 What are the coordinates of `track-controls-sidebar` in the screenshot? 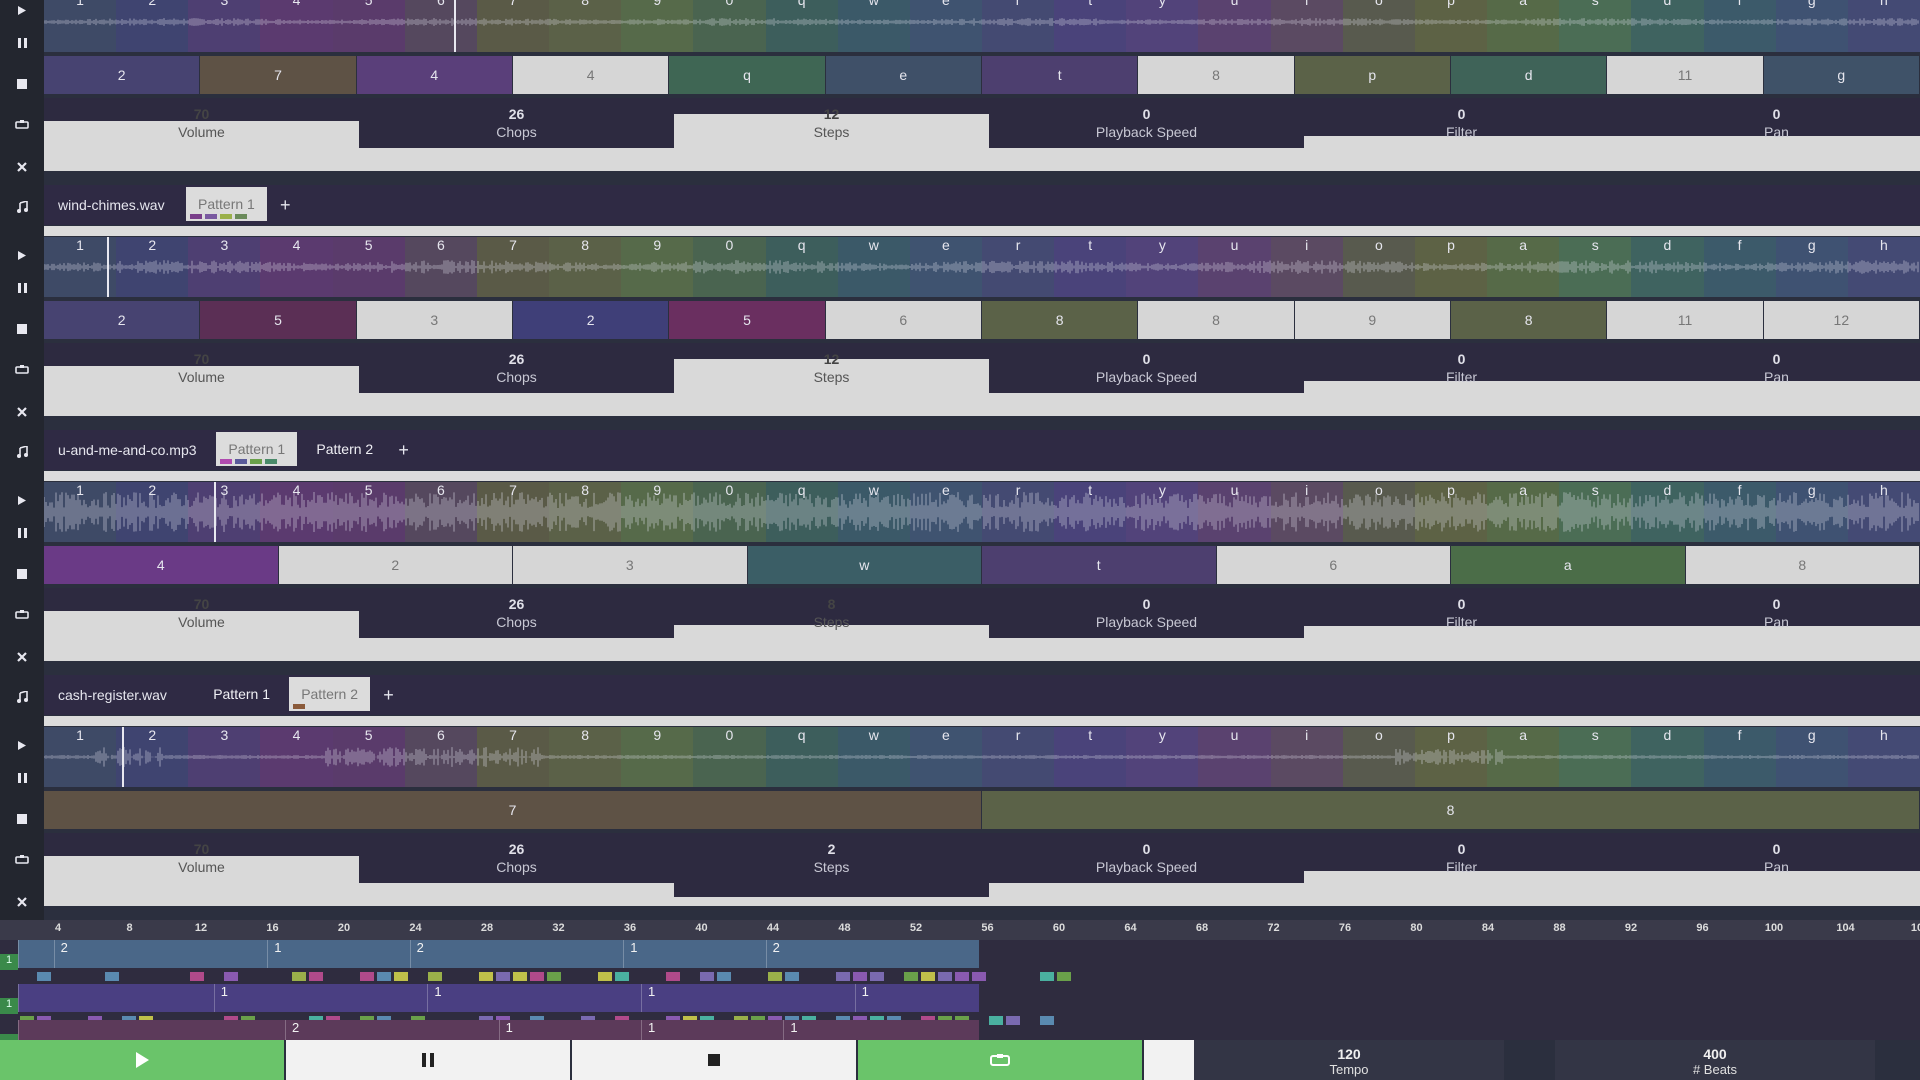 It's located at (22, 474).